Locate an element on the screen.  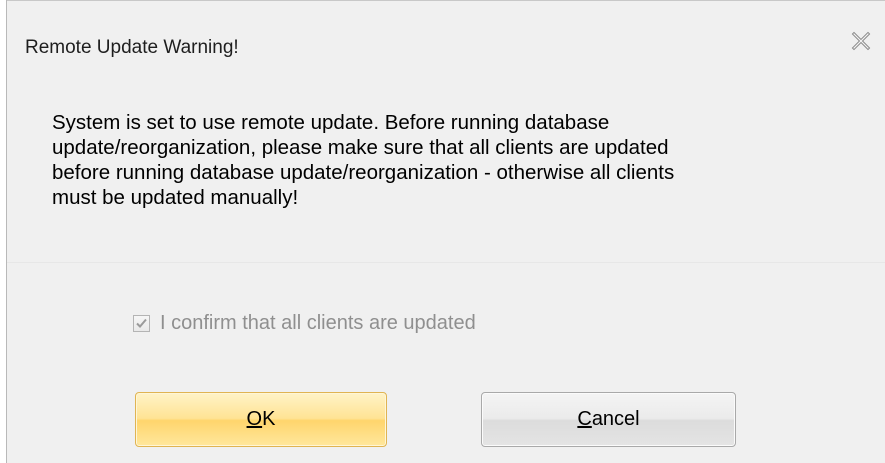
dialog-title: Remote Update Warning! is located at coordinates (132, 47).